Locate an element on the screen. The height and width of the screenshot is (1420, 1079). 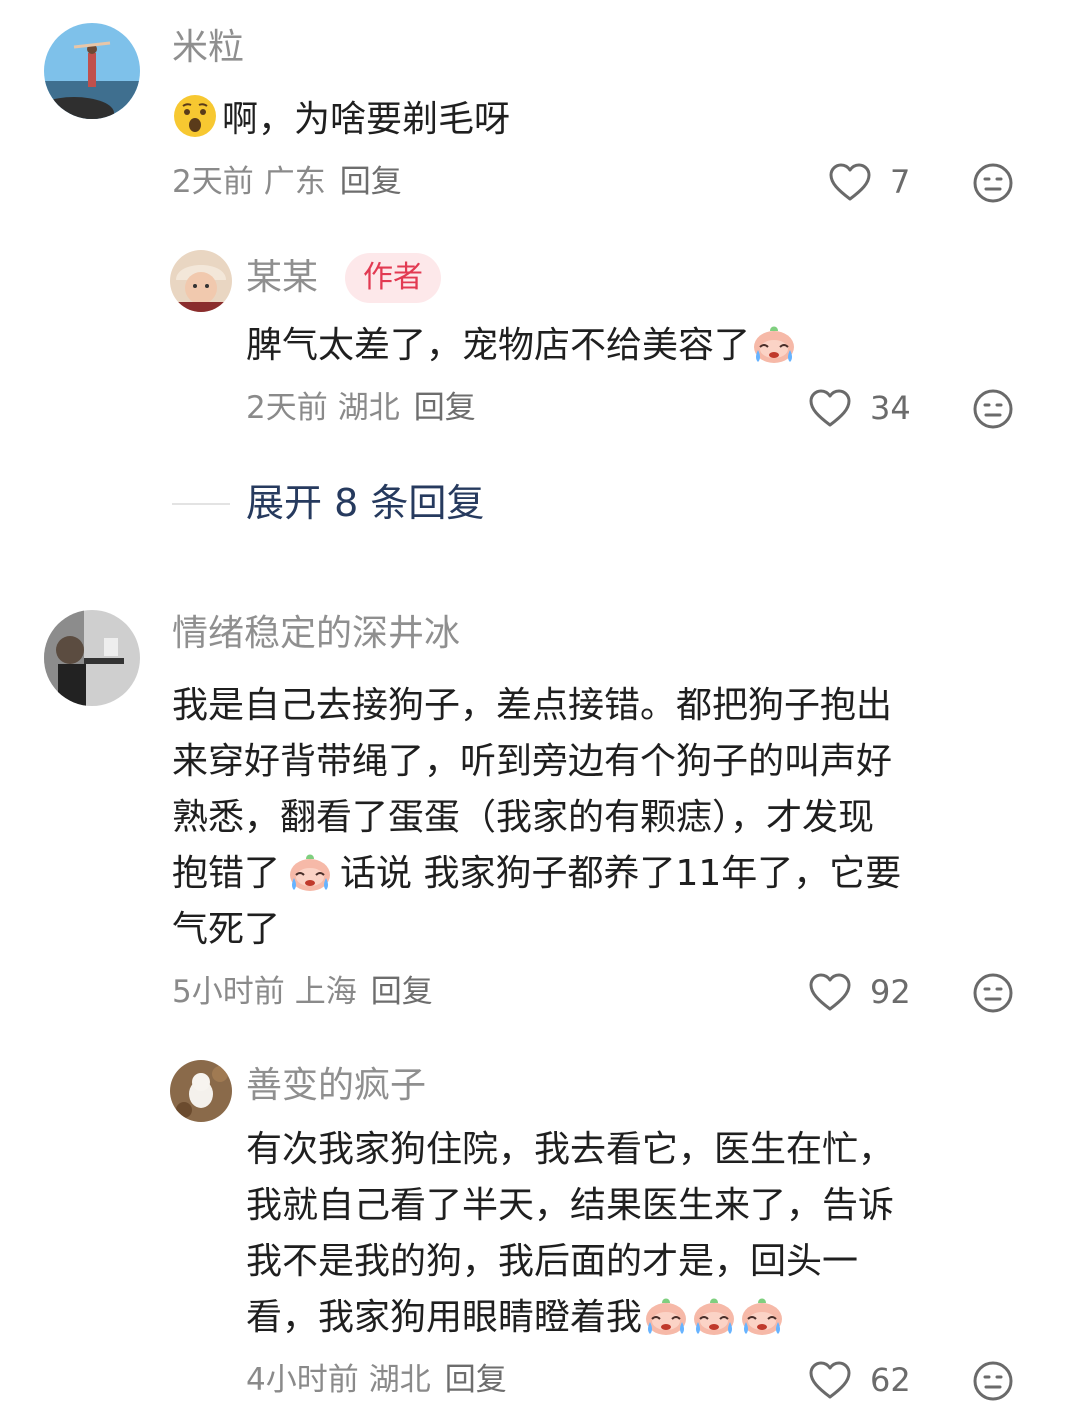
reply-time: 2天前 is located at coordinates (287, 408).